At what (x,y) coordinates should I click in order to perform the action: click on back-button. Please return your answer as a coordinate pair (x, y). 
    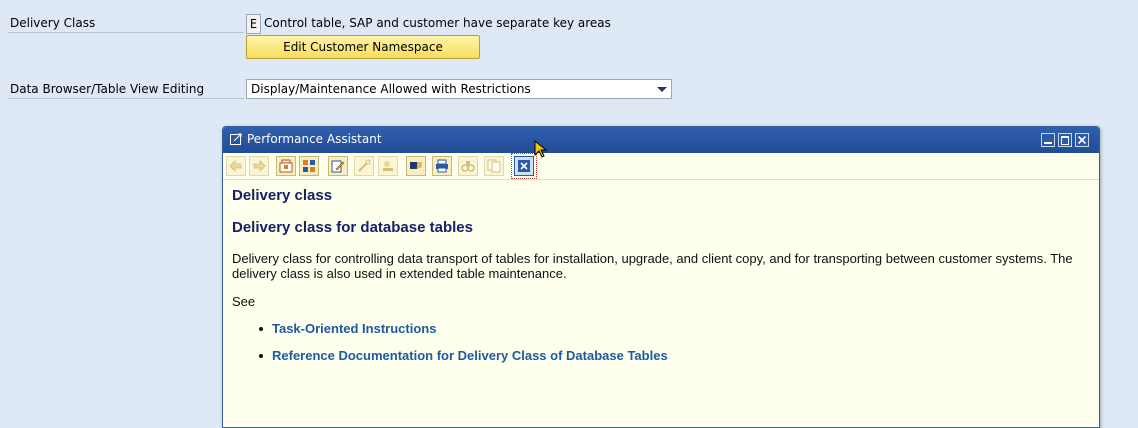
    Looking at the image, I should click on (236, 166).